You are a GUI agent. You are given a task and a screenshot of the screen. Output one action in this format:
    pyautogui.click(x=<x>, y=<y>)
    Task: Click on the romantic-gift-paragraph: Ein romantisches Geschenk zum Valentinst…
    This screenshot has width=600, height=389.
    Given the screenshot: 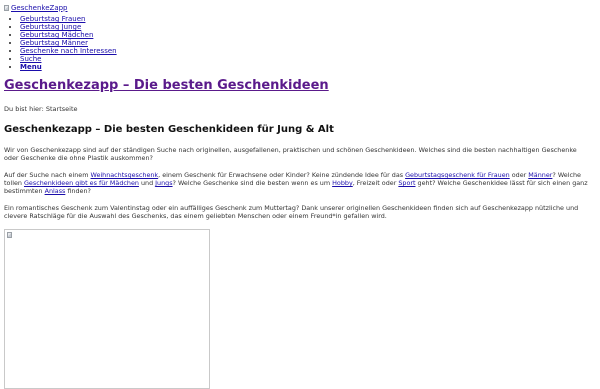 What is the action you would take?
    pyautogui.click(x=291, y=212)
    